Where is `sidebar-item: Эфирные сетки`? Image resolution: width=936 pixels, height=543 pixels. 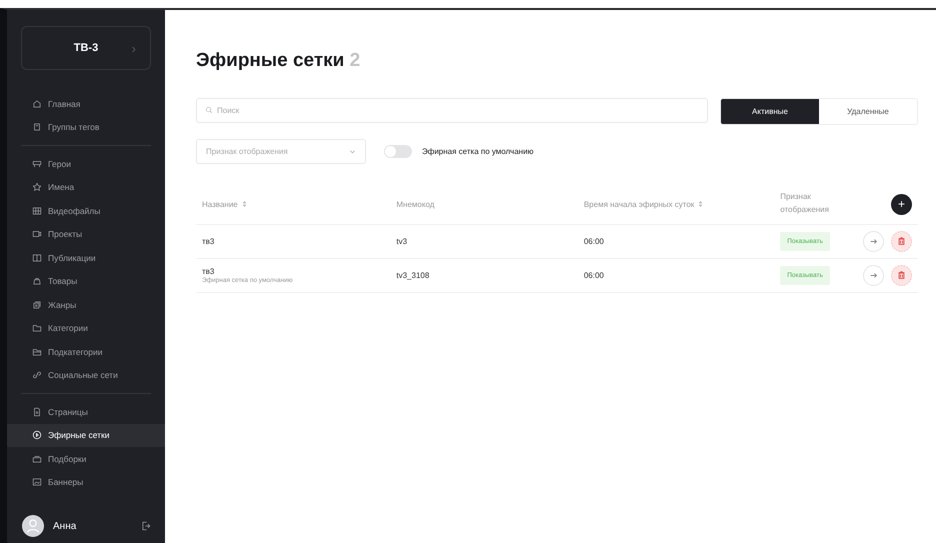
sidebar-item: Эфирные сетки is located at coordinates (86, 435).